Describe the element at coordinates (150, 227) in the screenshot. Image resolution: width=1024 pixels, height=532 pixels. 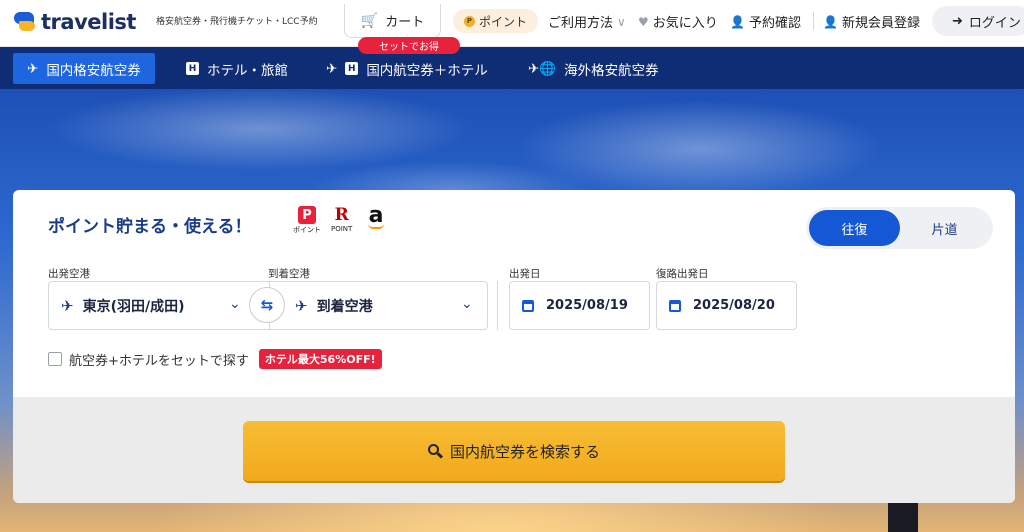
I see `points-headline: ポイント貯まる・使える！` at that location.